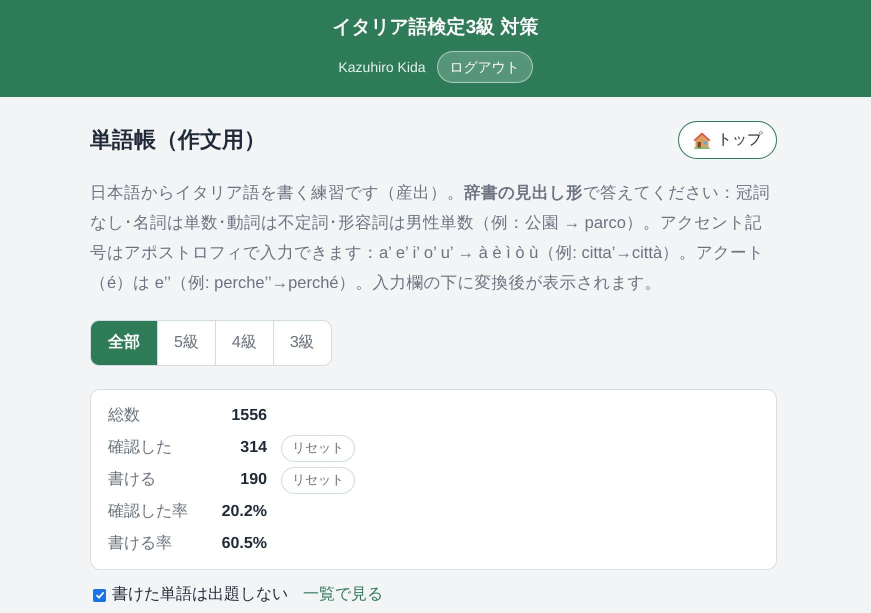  Describe the element at coordinates (243, 512) in the screenshot. I see `stat-value: 20.2%` at that location.